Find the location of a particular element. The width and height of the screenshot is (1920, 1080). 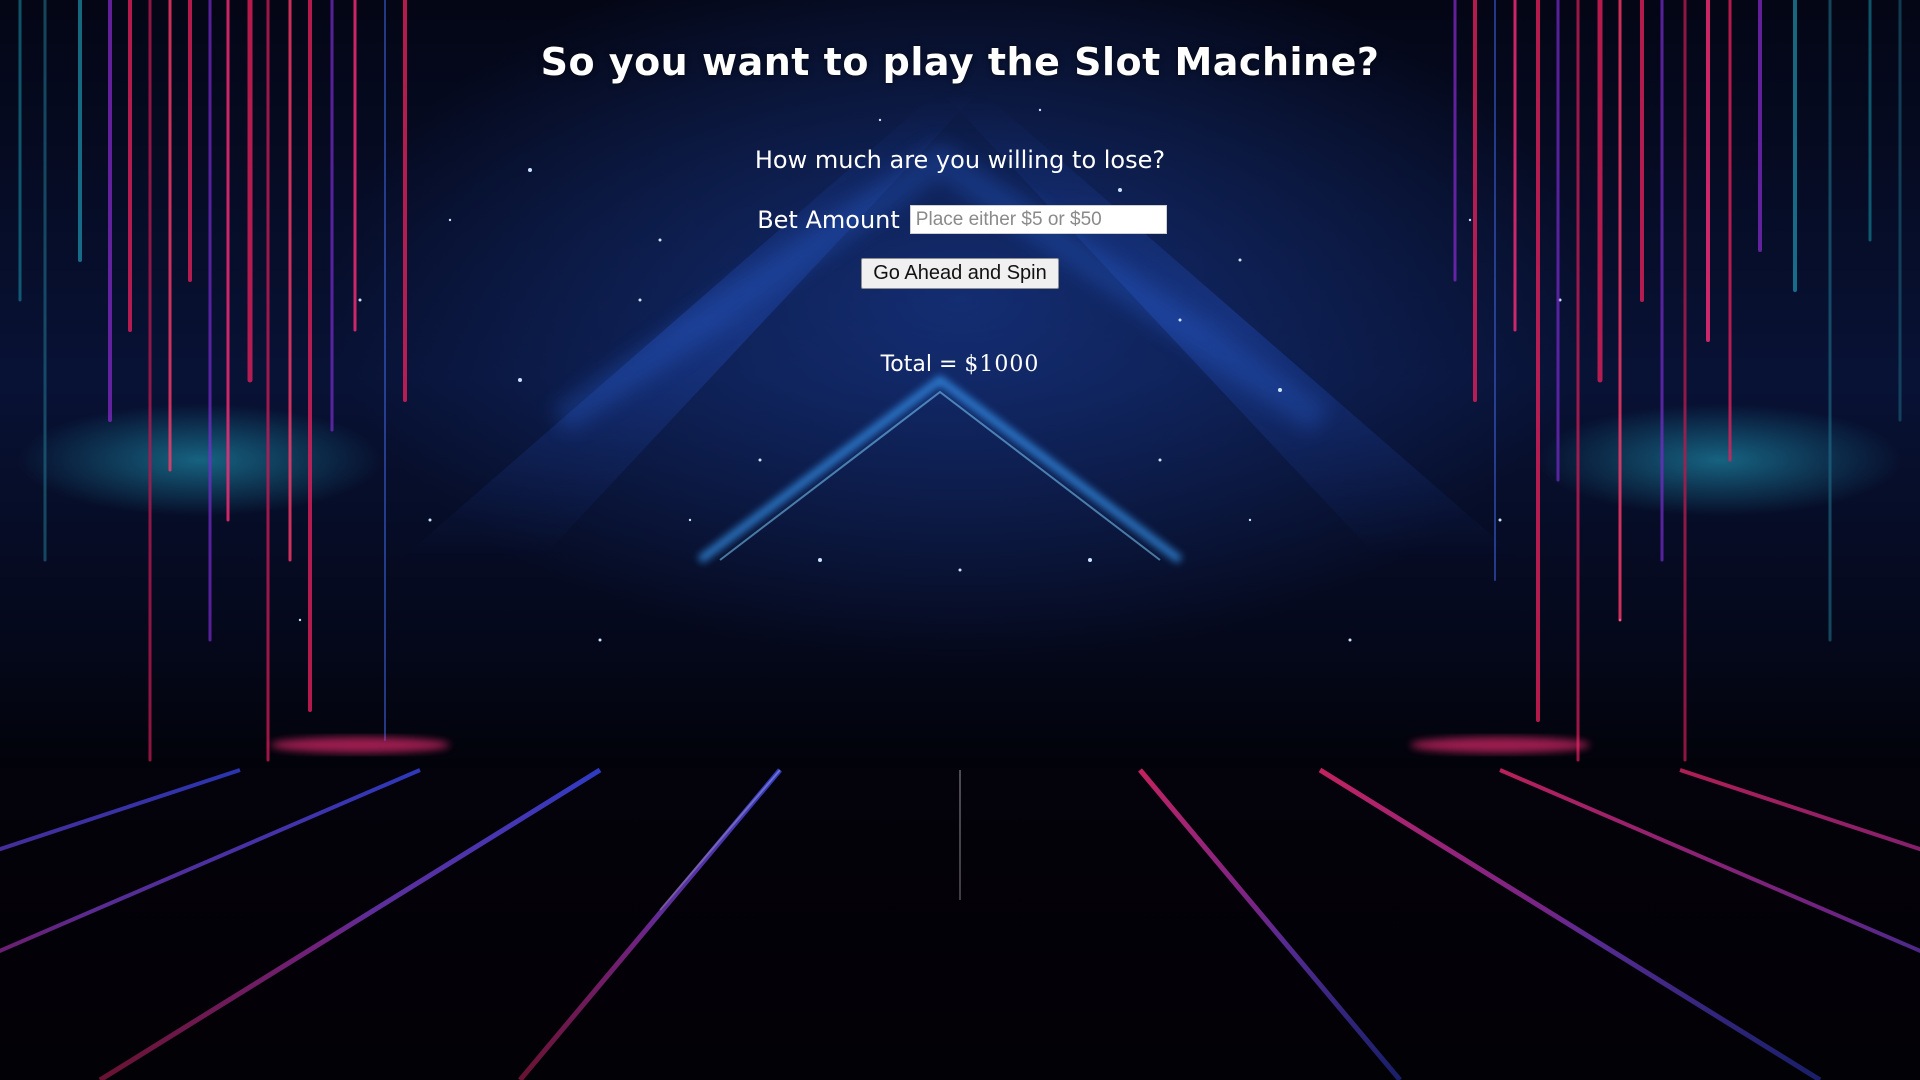

total-value: $1000 is located at coordinates (1002, 364).